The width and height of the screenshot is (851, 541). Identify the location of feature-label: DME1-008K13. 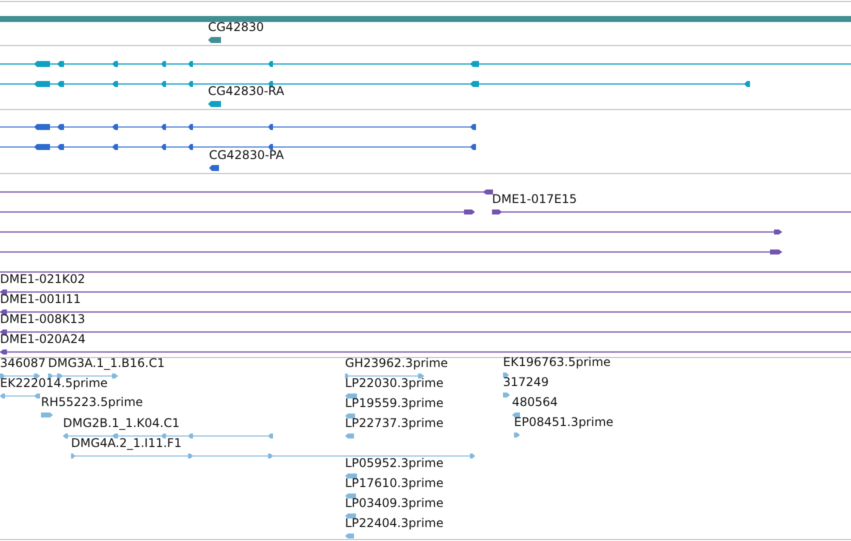
(43, 319).